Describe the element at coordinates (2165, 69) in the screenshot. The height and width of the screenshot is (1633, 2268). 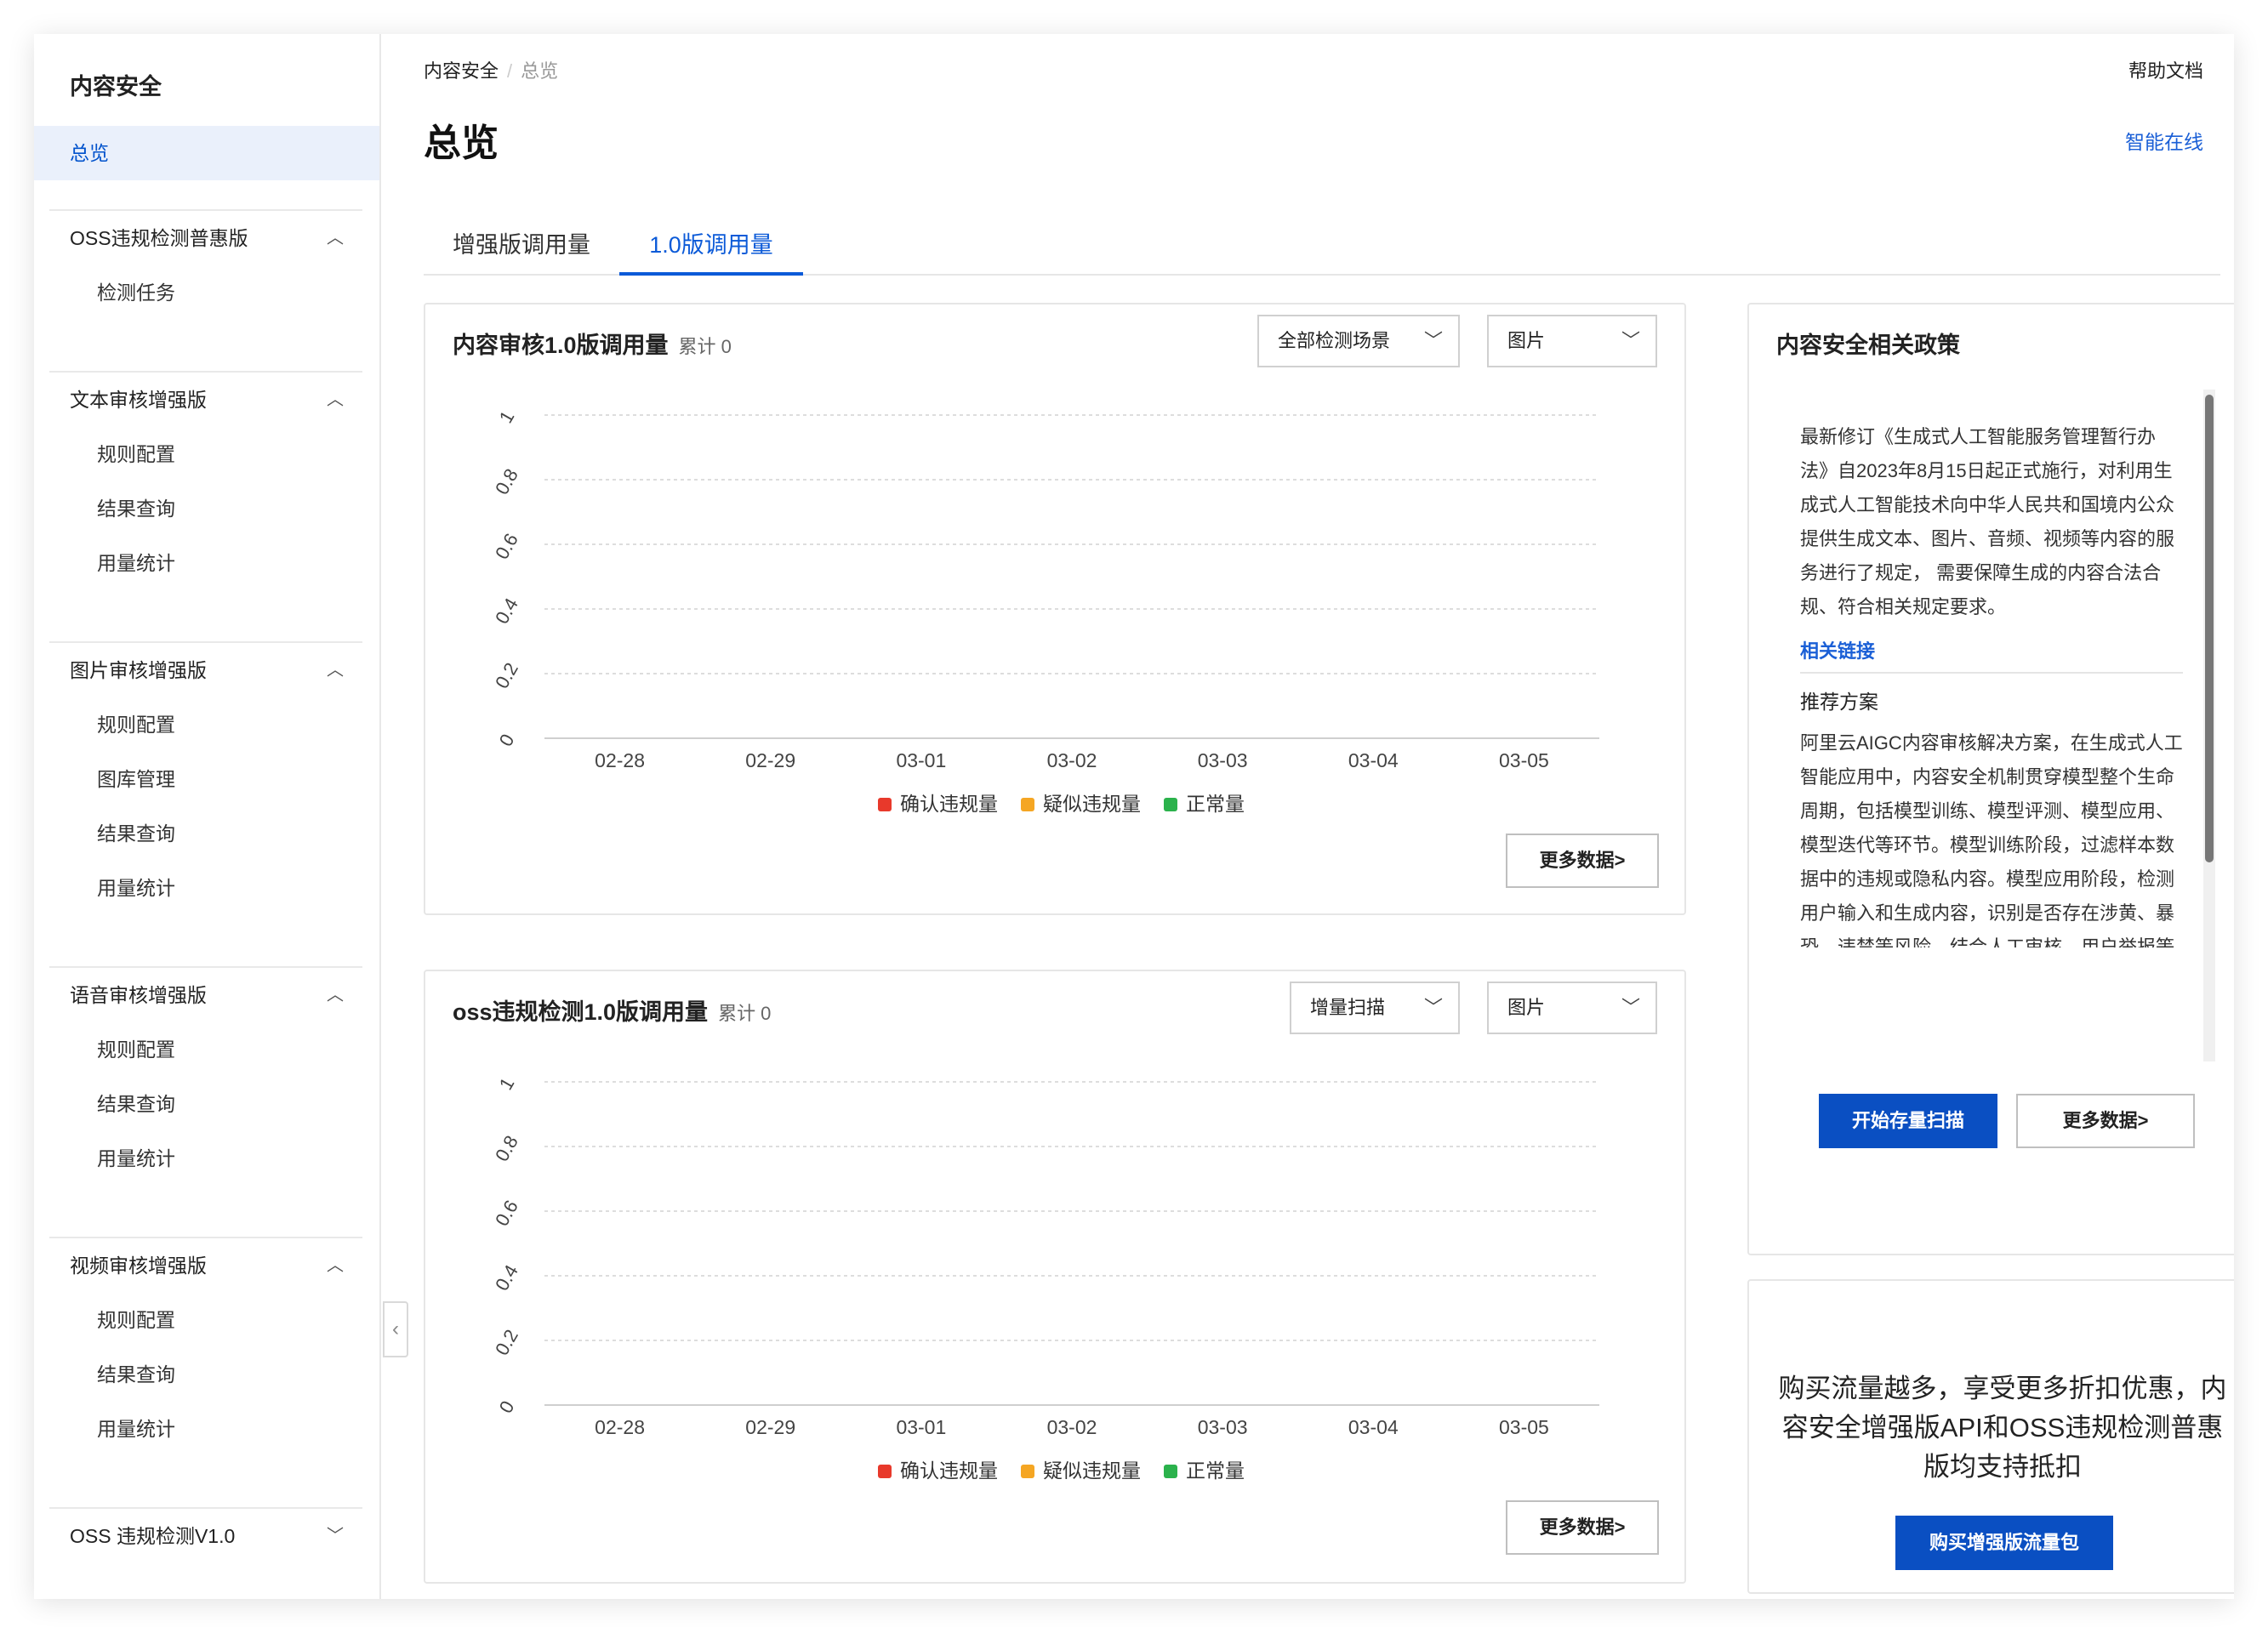
I see `help-docs-link: 帮助文档` at that location.